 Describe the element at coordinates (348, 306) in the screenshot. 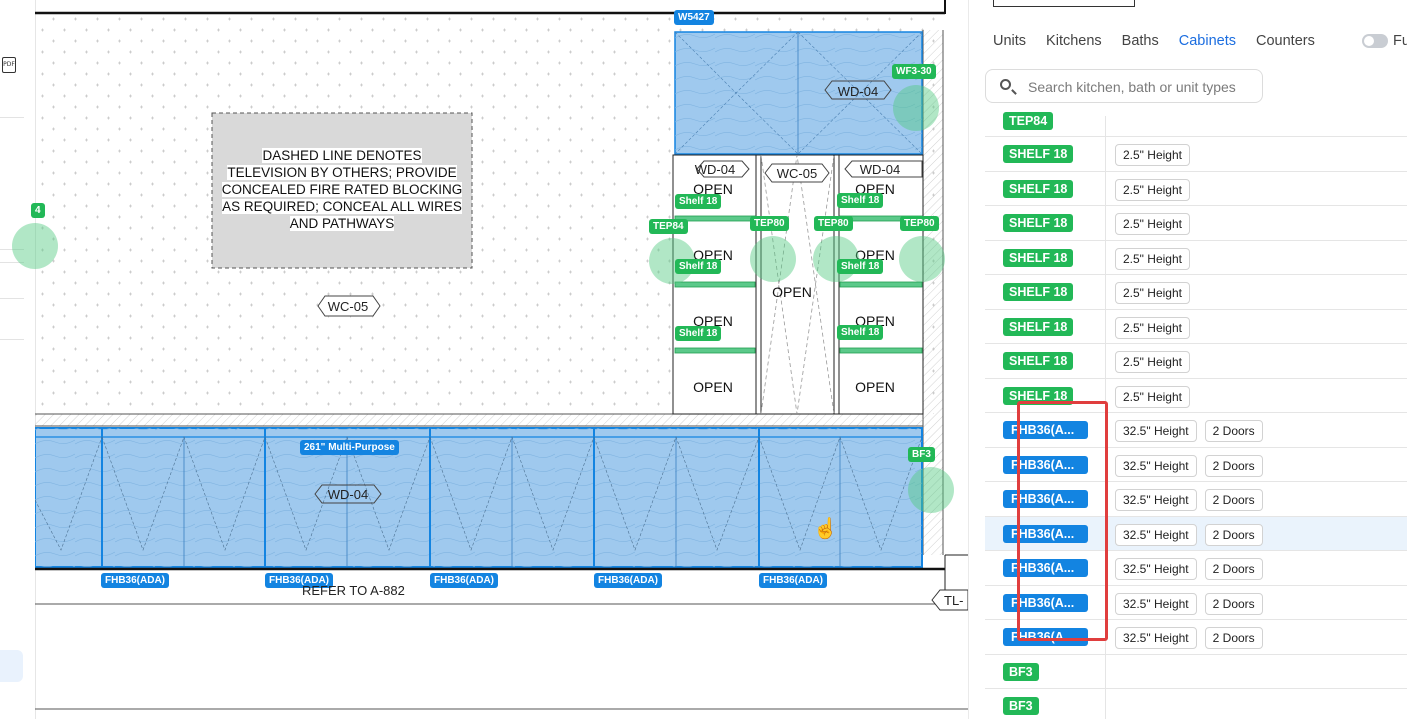

I see `wc05-label: WC-05` at that location.